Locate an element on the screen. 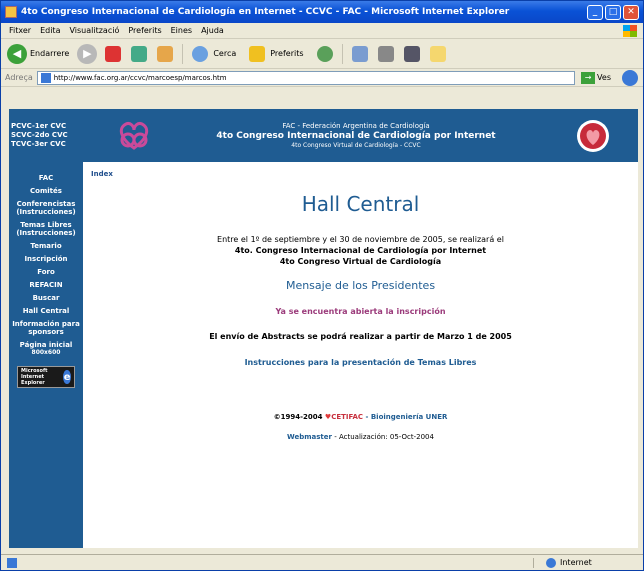 The height and width of the screenshot is (571, 644). history-icon is located at coordinates (324, 53).